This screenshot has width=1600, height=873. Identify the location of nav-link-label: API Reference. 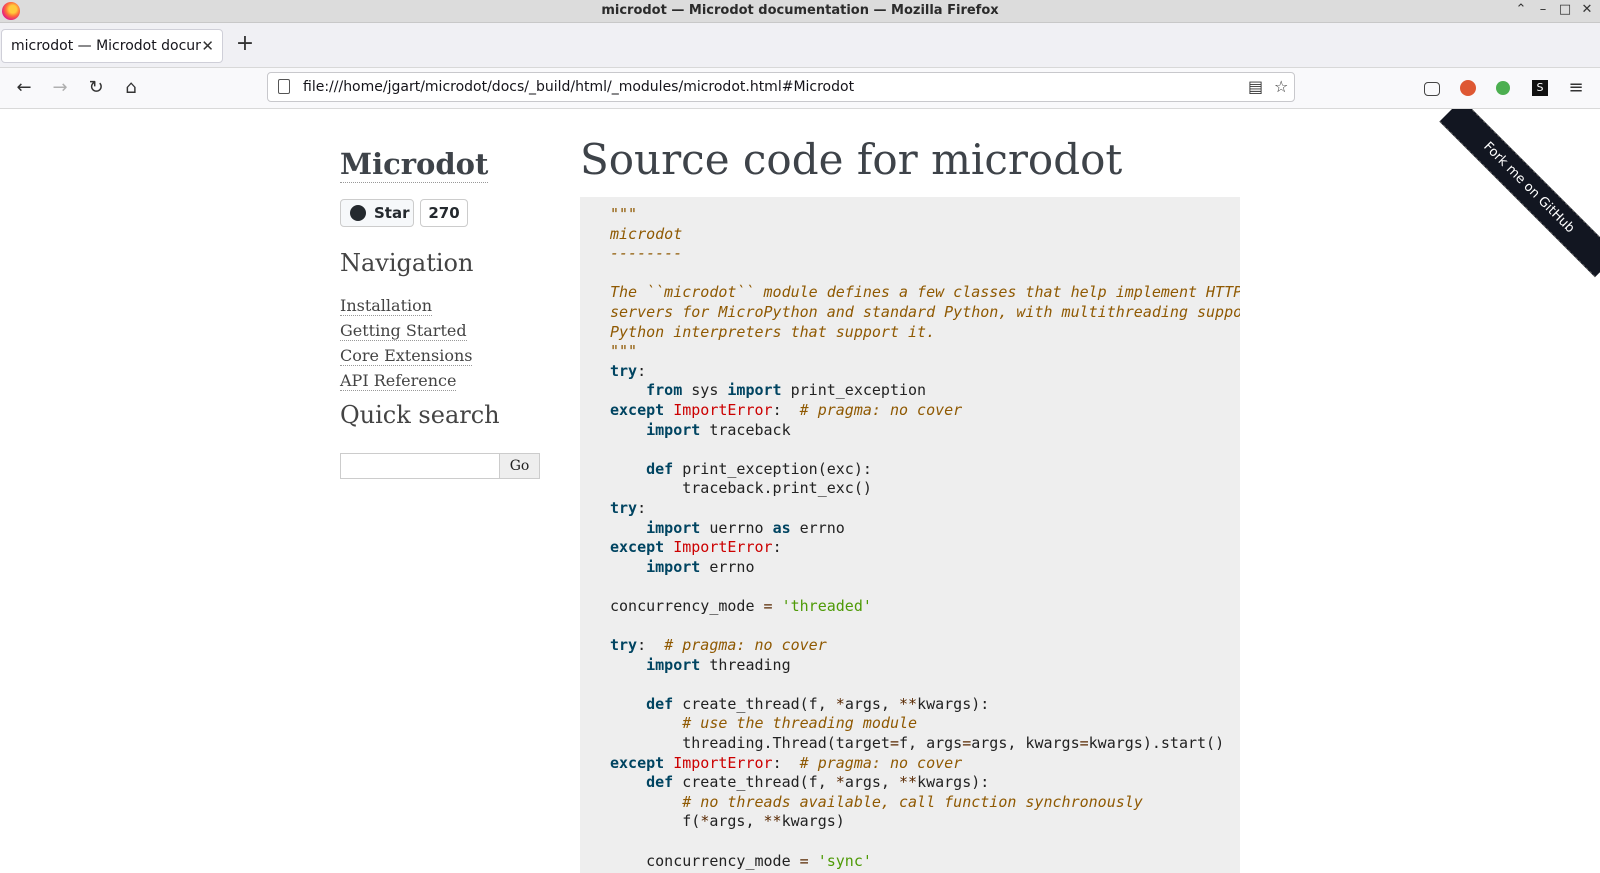
(398, 381).